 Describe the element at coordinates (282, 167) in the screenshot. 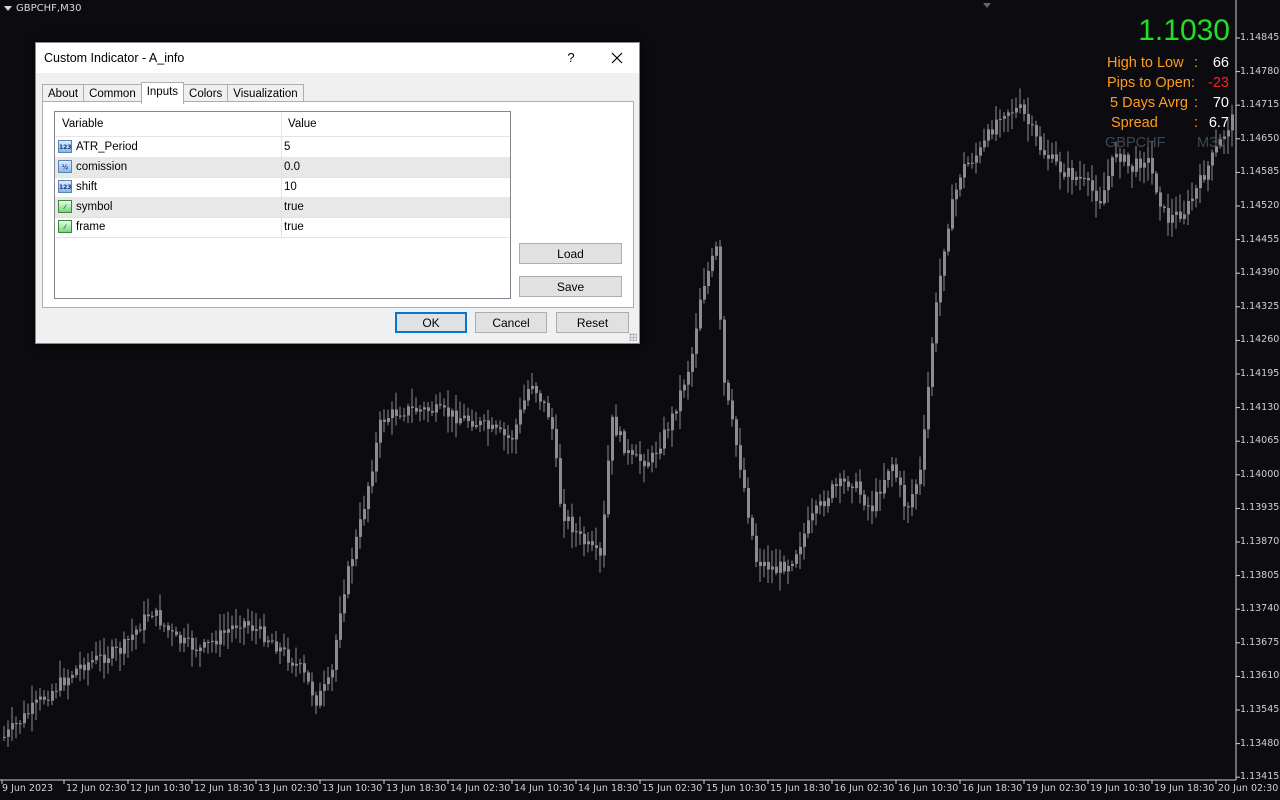

I see `input-row-comission: ½ comission 0.0` at that location.